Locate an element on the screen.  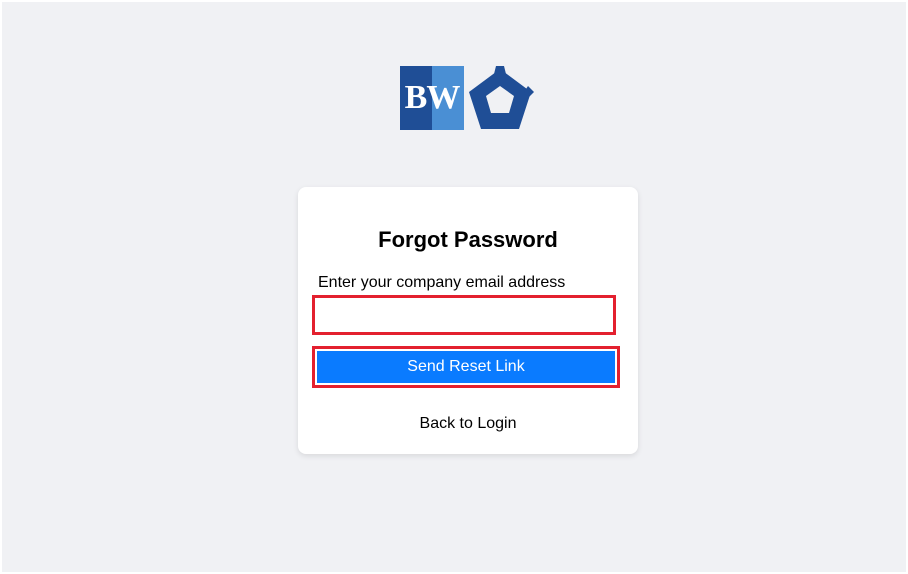
company-logo: BW is located at coordinates (468, 99).